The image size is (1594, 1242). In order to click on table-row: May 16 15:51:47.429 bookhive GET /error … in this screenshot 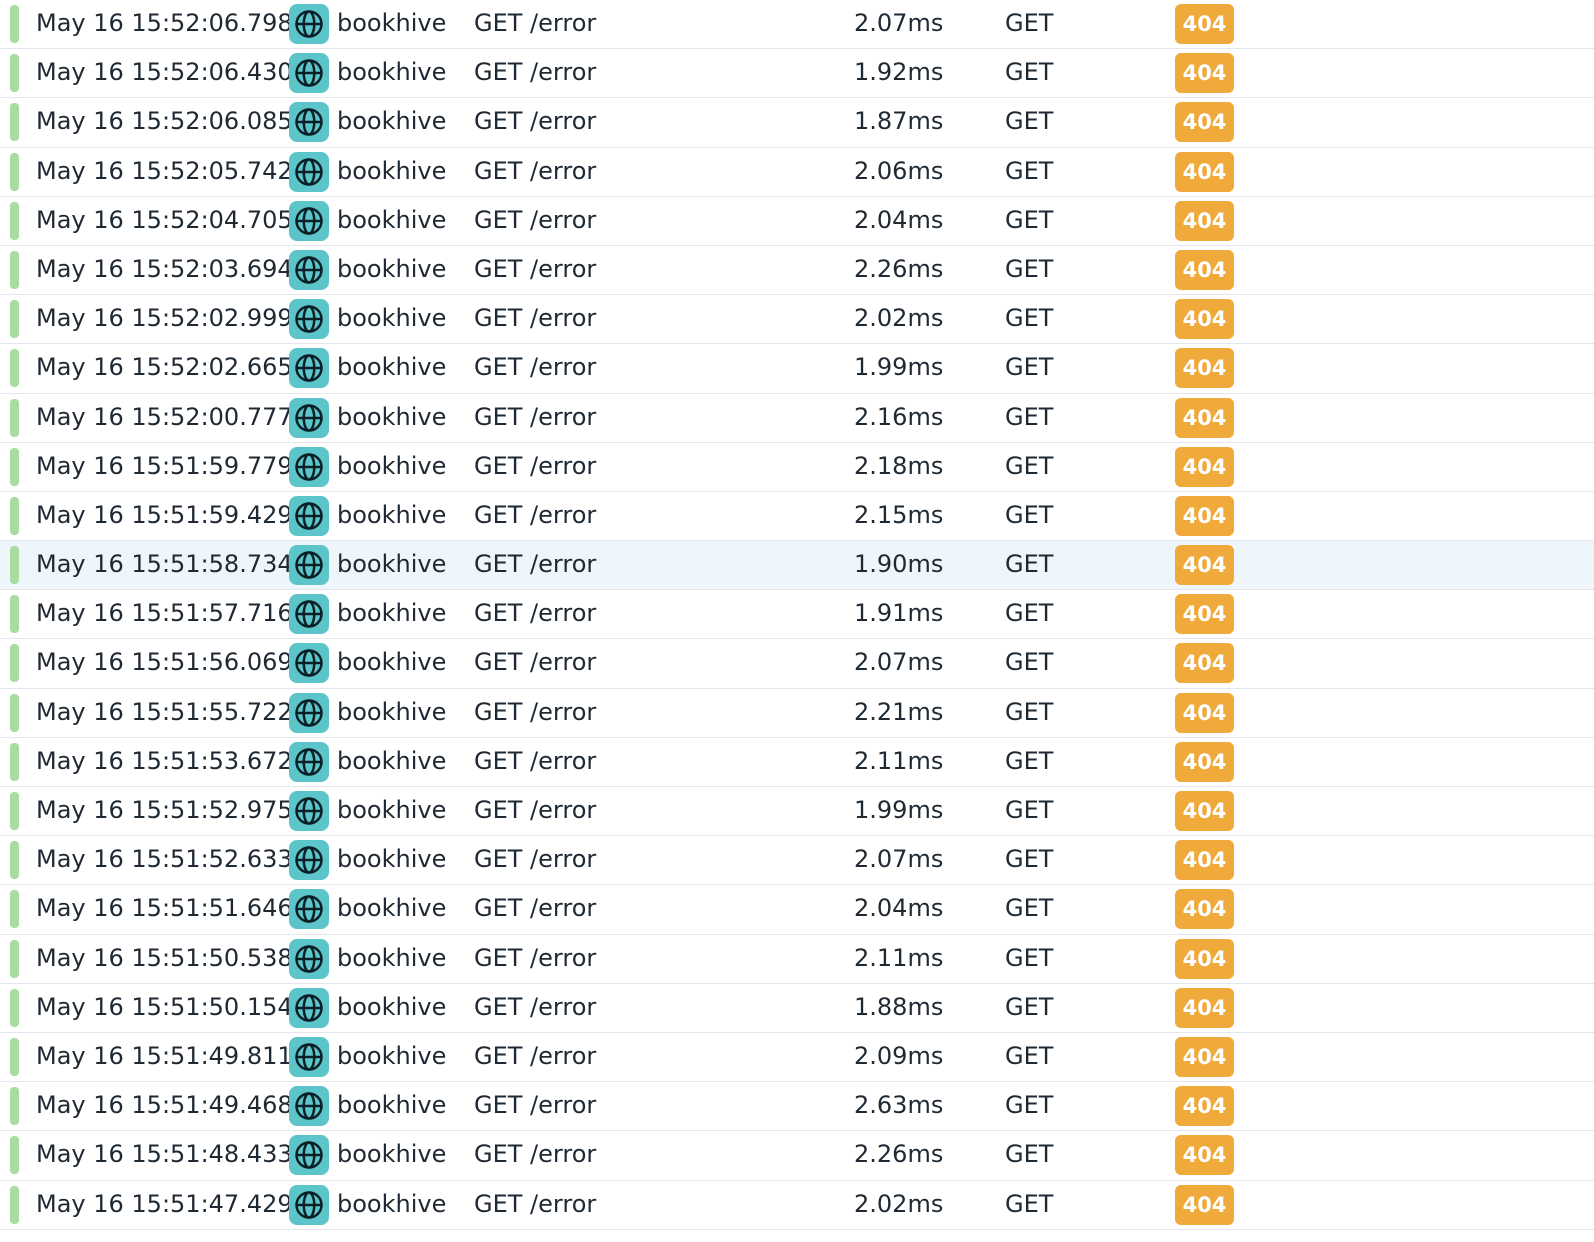, I will do `click(797, 1205)`.